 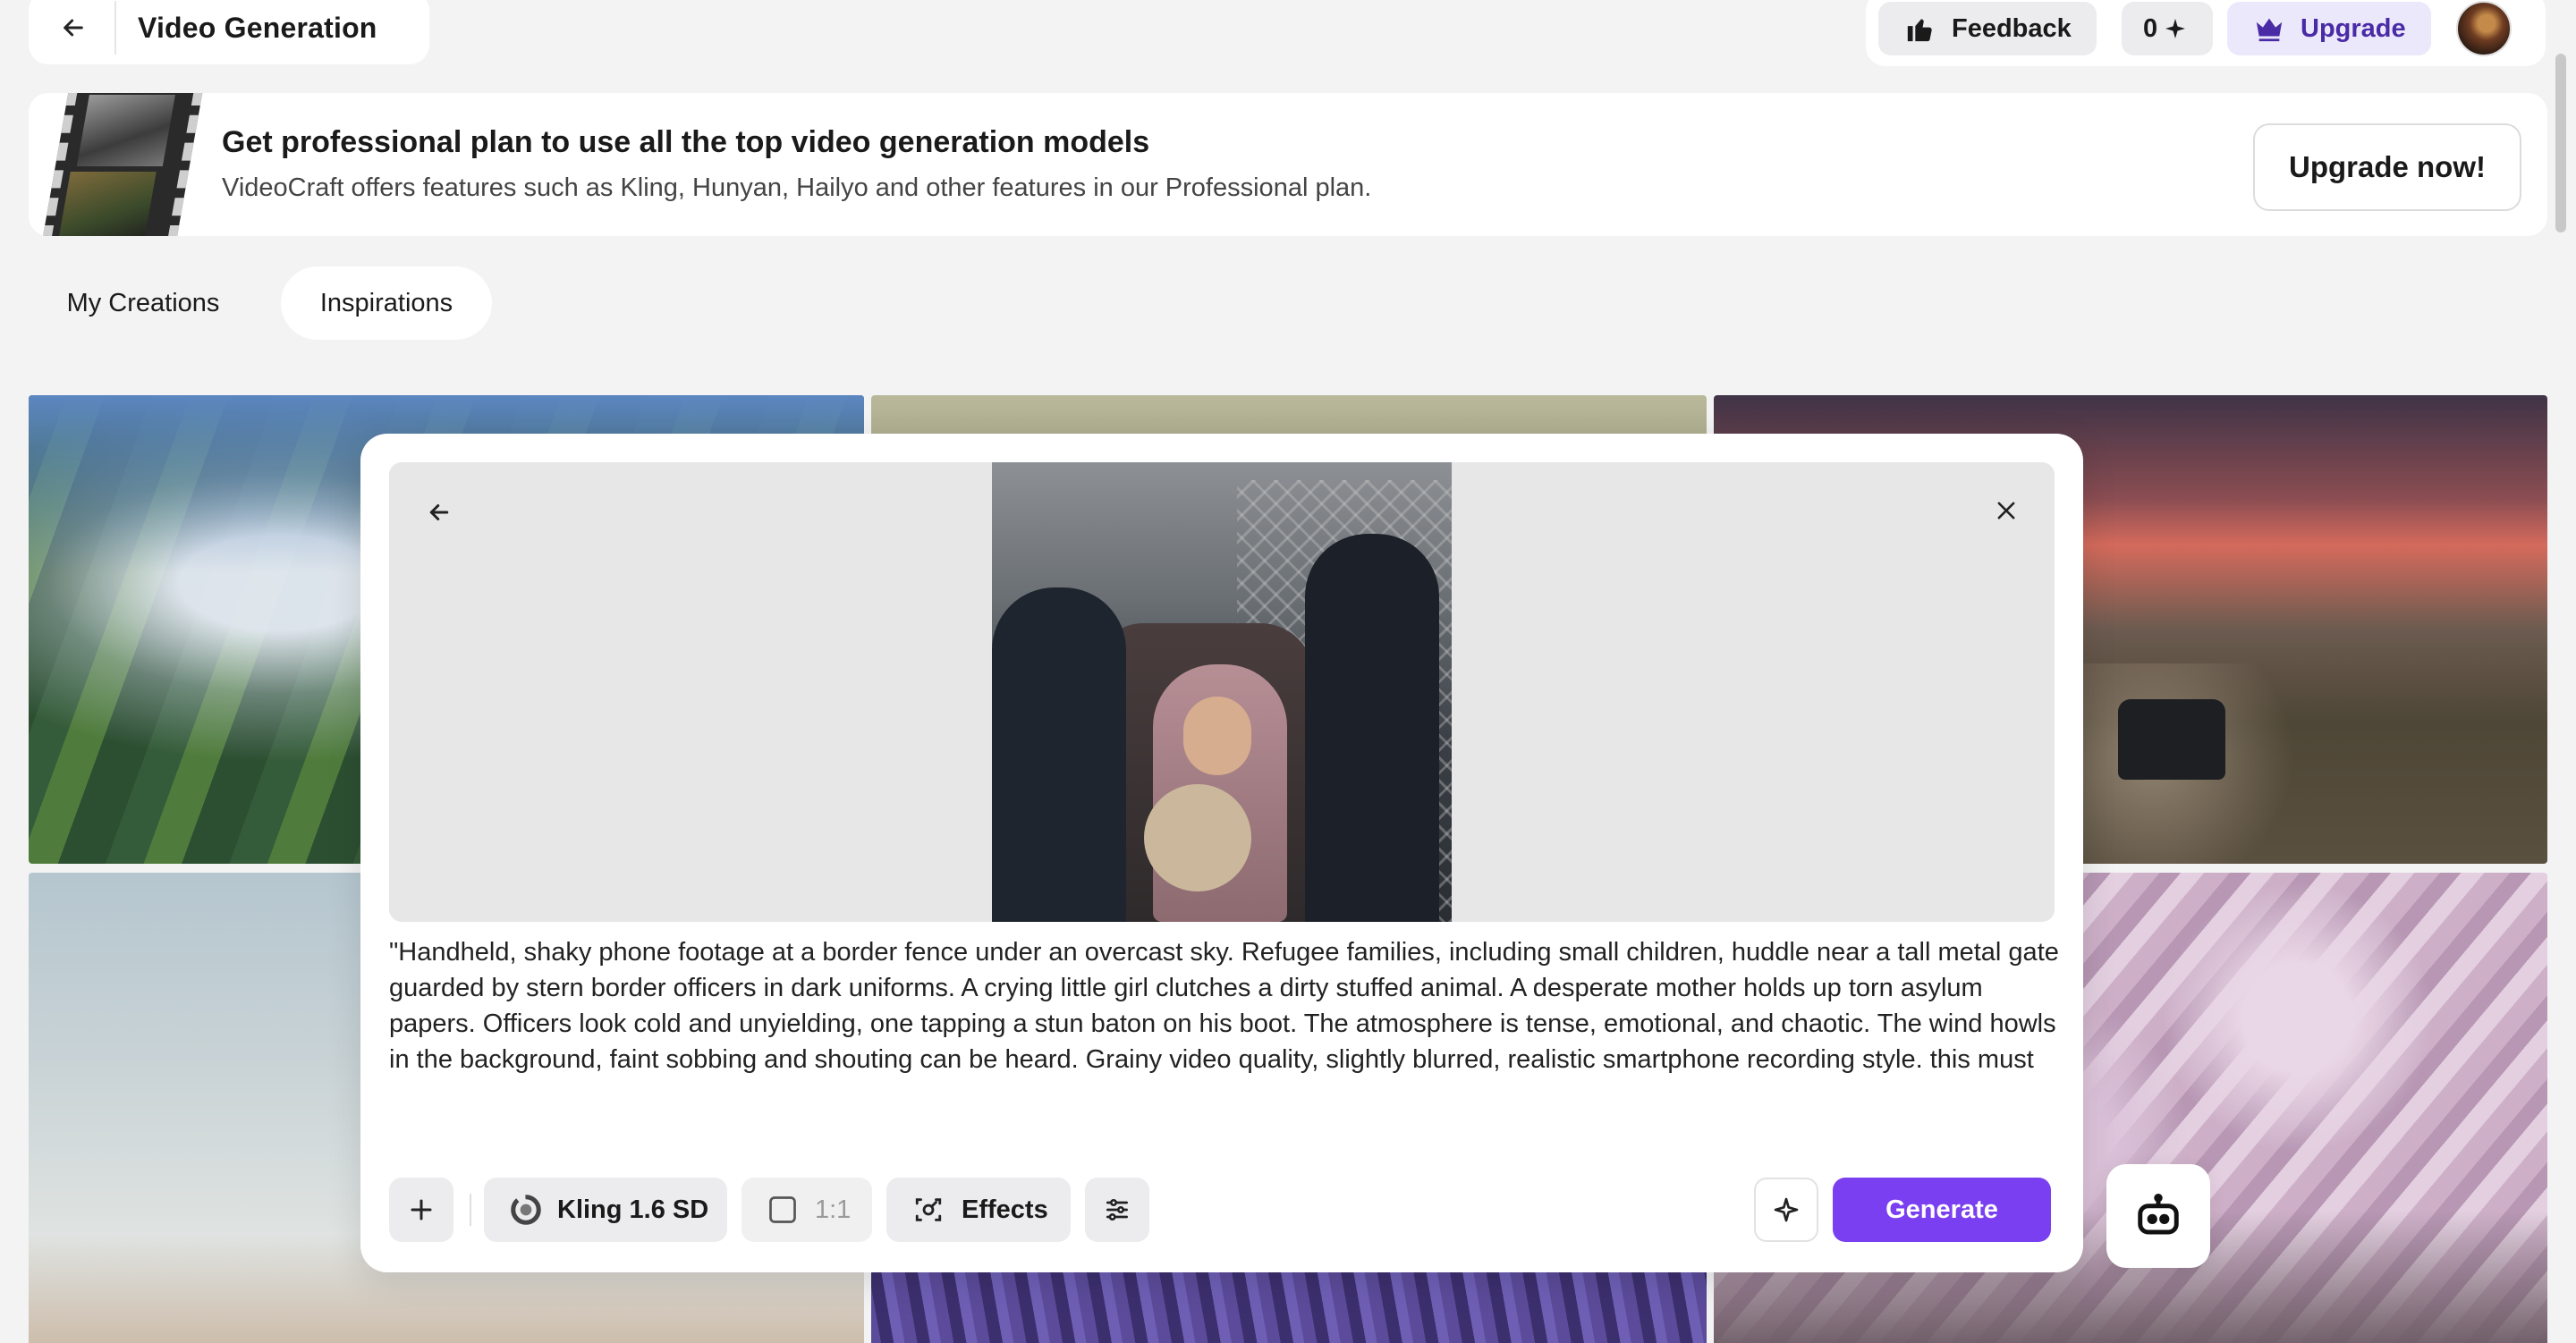 What do you see at coordinates (2150, 28) in the screenshot?
I see `credits-count: 0` at bounding box center [2150, 28].